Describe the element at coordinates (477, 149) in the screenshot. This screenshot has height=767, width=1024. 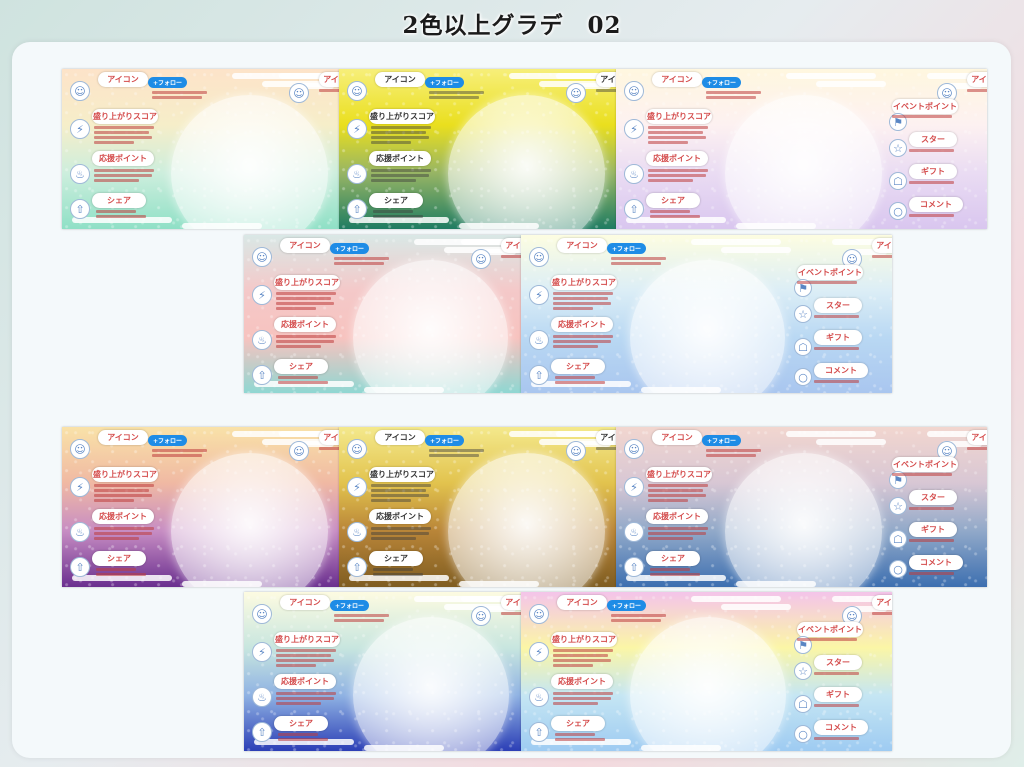
I see `overlay-thumbnail-2: ☺⚡♨⇧アイコン+フォロー盛り上がりスコア応援ポイントシェア☺アイコン` at that location.